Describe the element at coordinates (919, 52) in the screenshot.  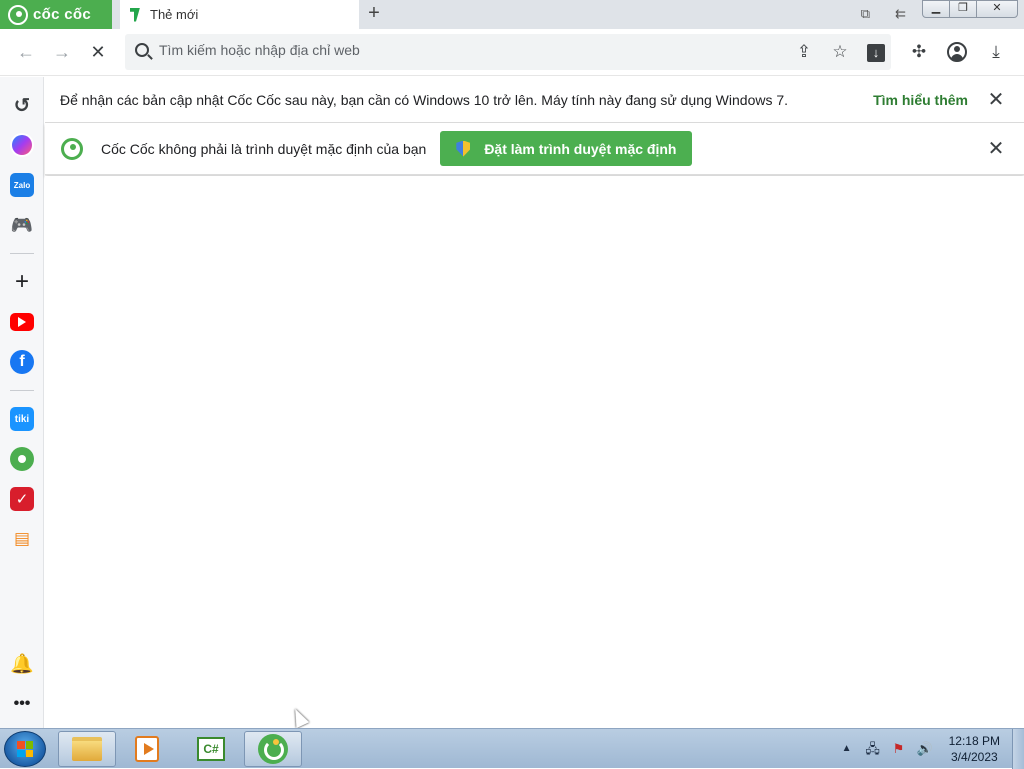
I see `extensions-icon: ✣` at that location.